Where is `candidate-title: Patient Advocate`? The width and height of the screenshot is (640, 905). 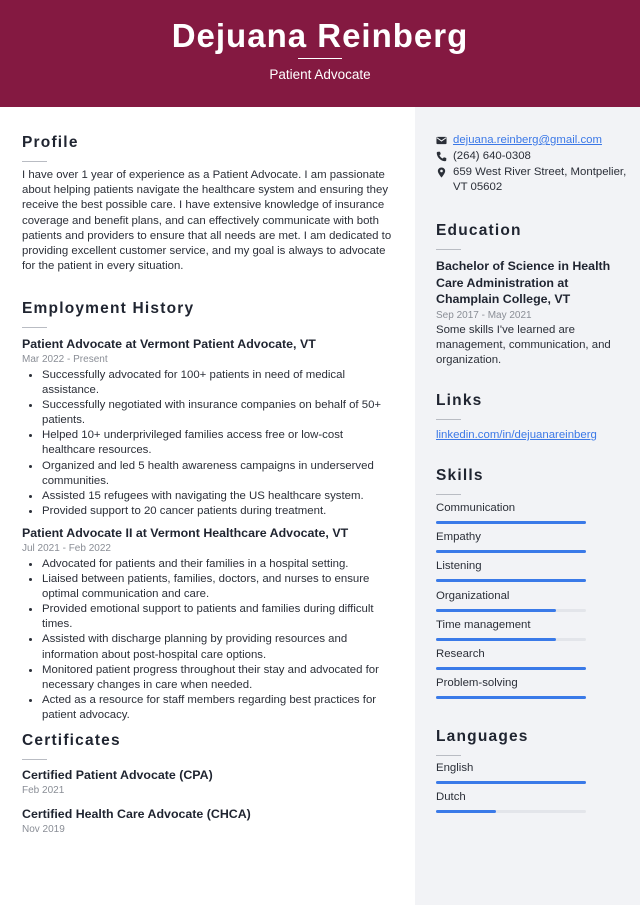
candidate-title: Patient Advocate is located at coordinates (320, 74).